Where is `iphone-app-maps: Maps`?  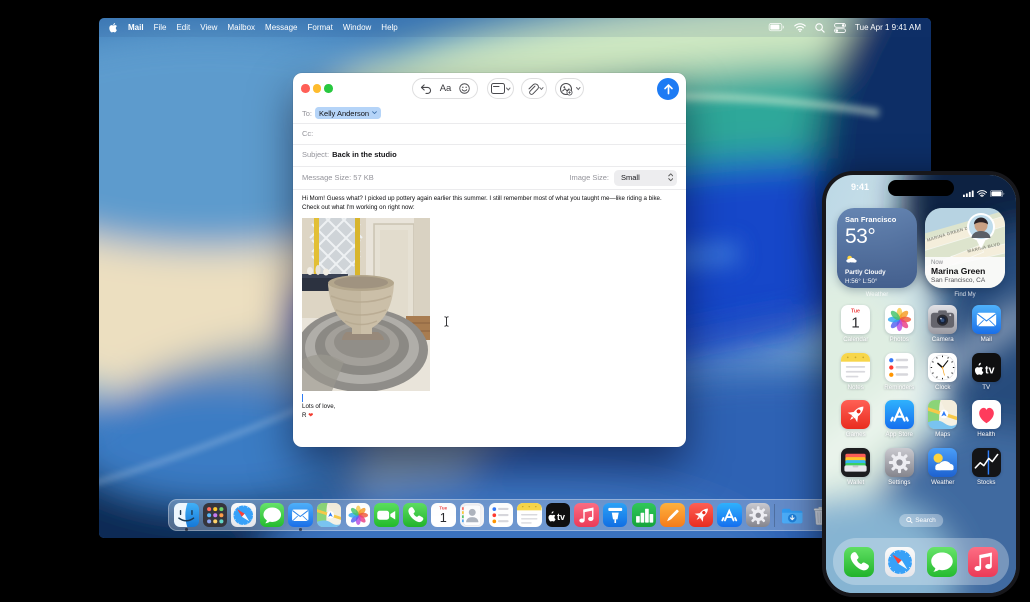
iphone-app-maps: Maps is located at coordinates (943, 421).